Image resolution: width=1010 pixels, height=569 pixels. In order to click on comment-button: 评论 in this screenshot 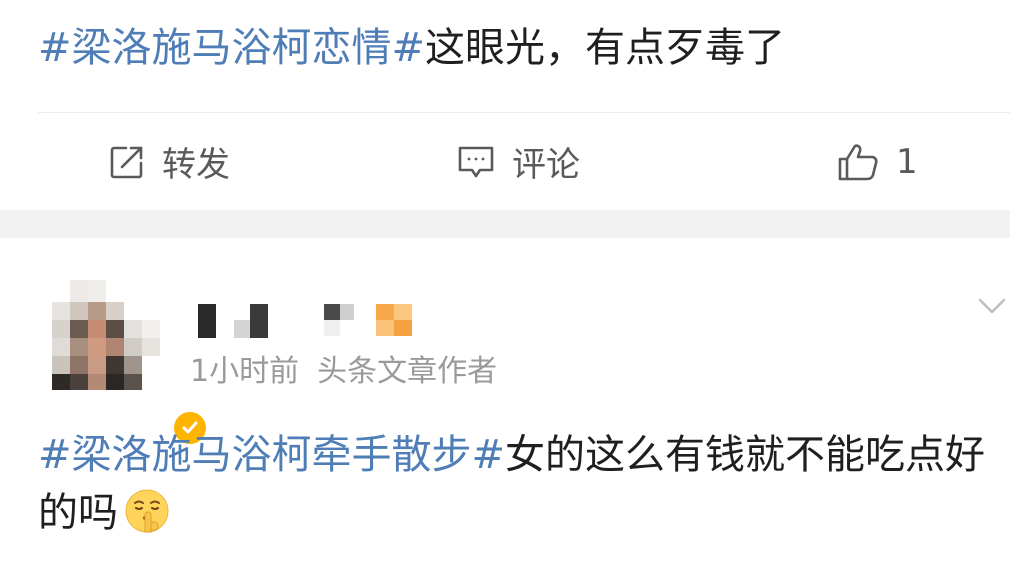, I will do `click(518, 161)`.